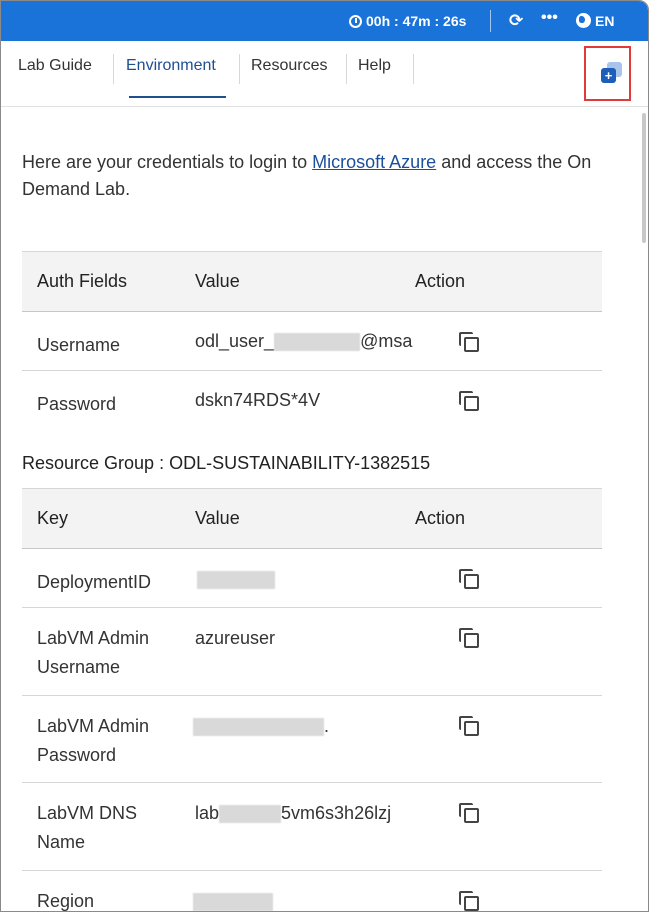  I want to click on table-row: LabVM DNS Name lab 5vm6s3h26lzj, so click(312, 826).